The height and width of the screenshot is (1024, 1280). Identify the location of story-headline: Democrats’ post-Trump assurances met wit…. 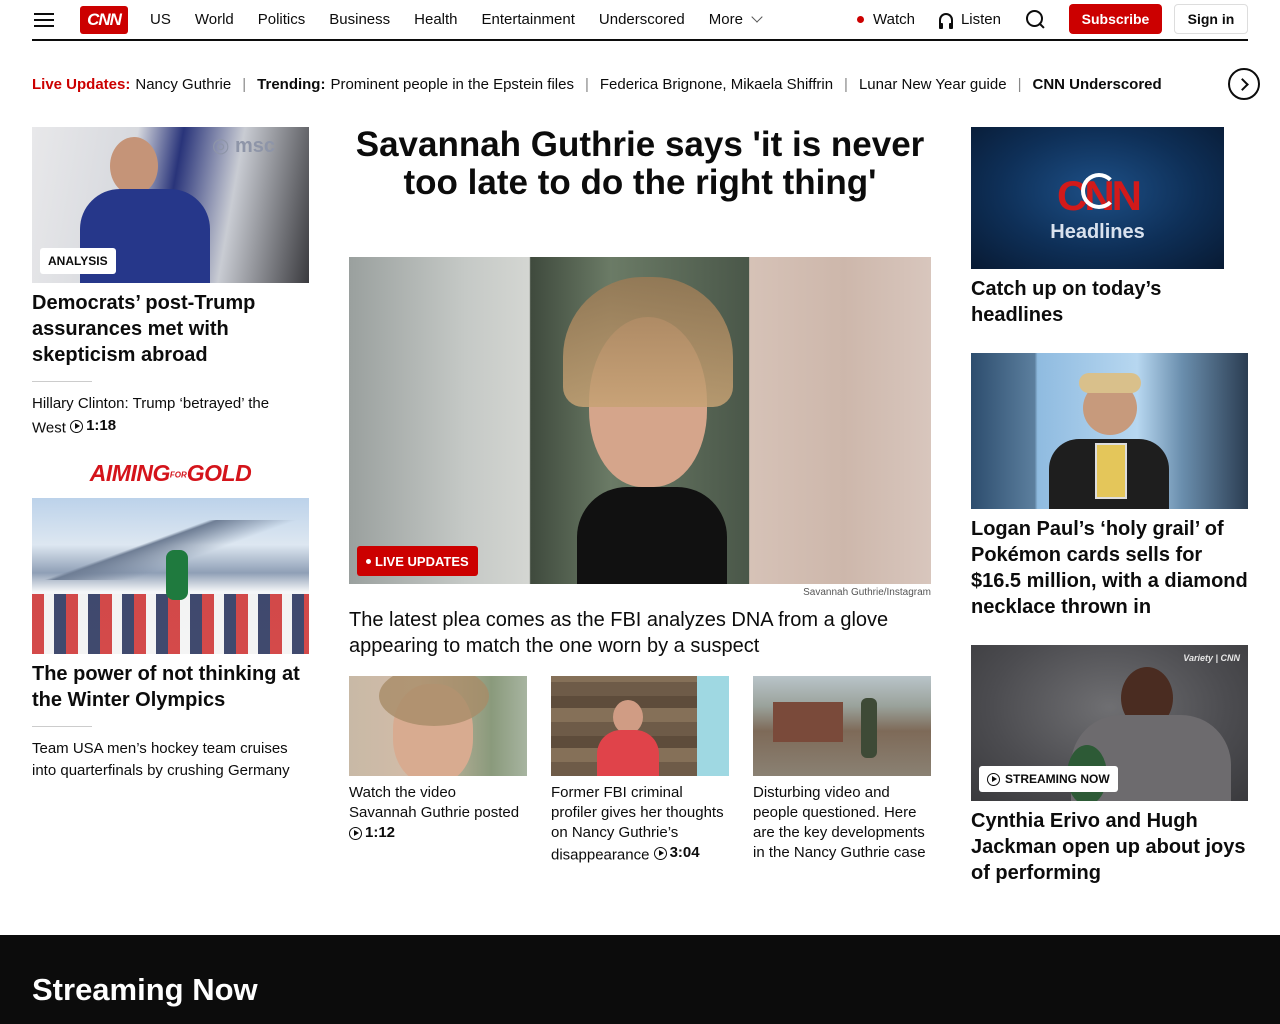
(162, 329).